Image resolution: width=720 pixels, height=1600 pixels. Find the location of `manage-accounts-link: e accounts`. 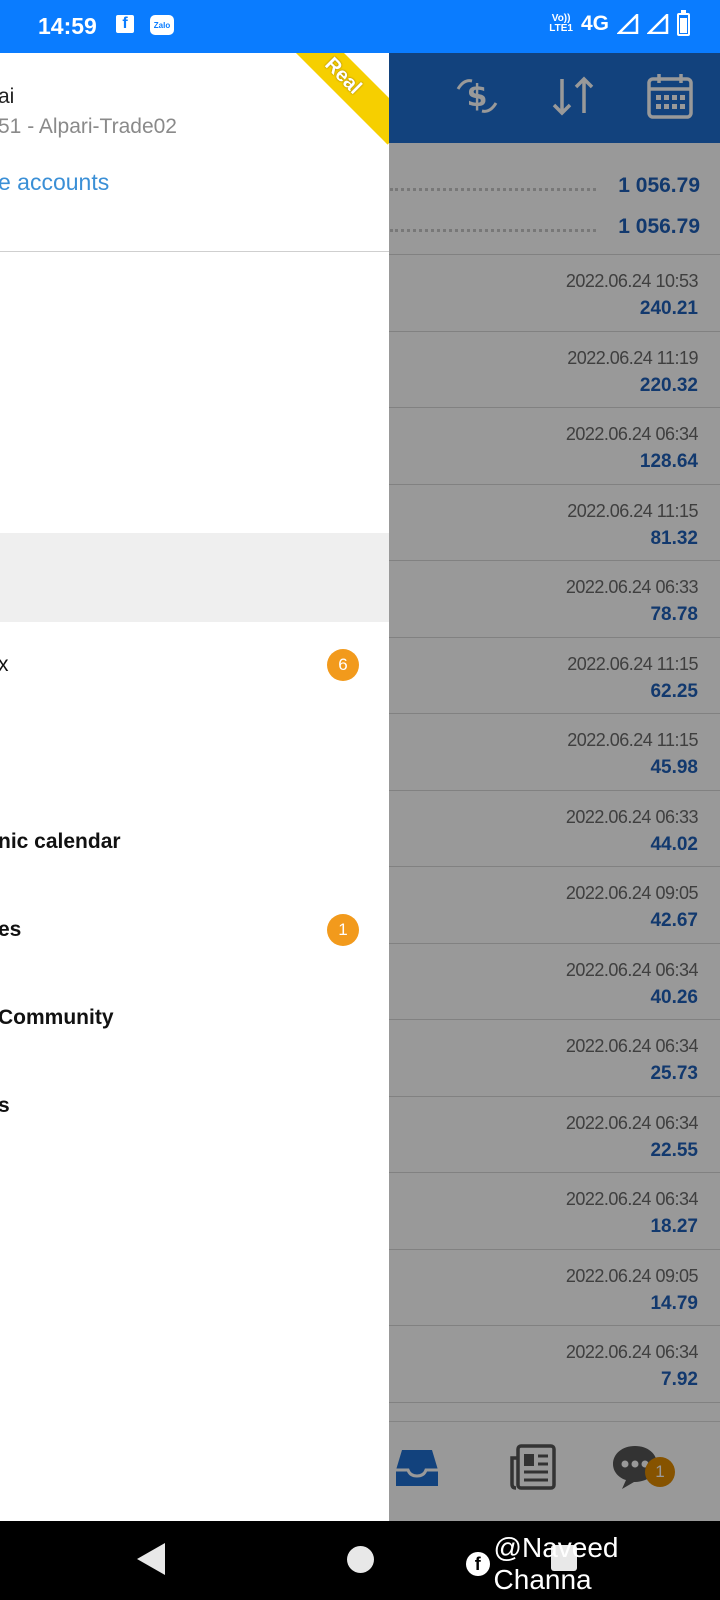

manage-accounts-link: e accounts is located at coordinates (54, 182).